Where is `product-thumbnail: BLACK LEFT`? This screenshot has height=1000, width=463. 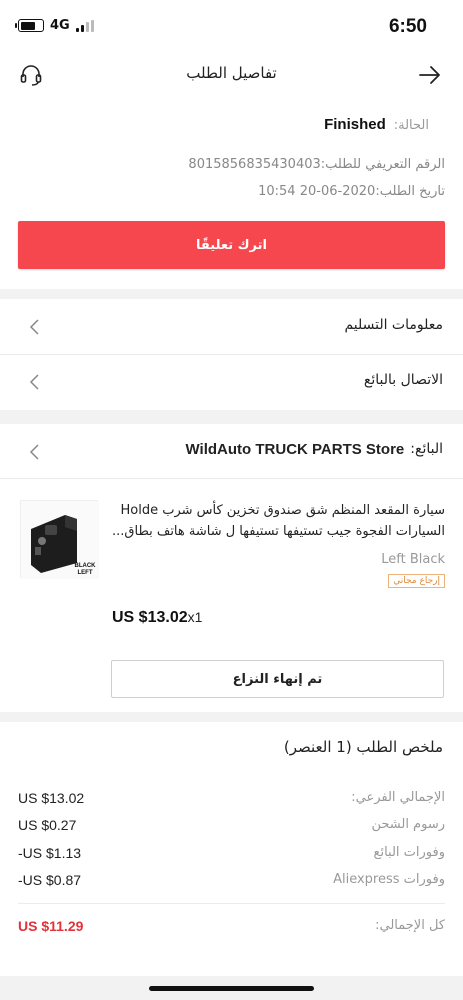 product-thumbnail: BLACK LEFT is located at coordinates (60, 540).